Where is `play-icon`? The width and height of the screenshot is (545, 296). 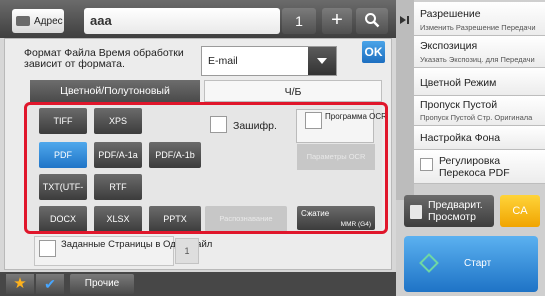
play-icon is located at coordinates (403, 20).